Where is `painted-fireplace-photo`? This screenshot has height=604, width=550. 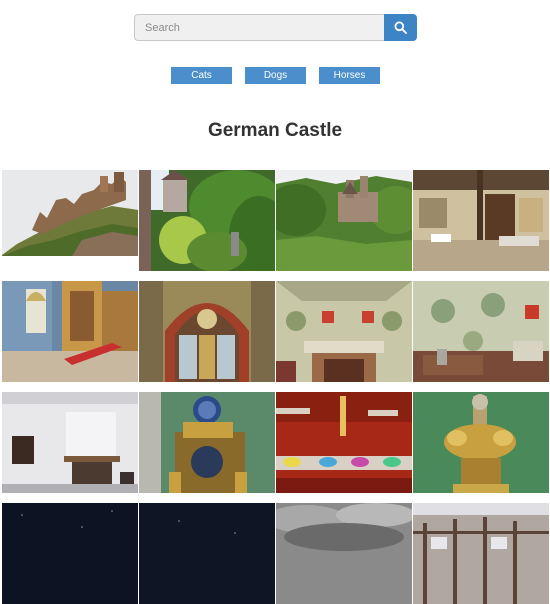 painted-fireplace-photo is located at coordinates (344, 331).